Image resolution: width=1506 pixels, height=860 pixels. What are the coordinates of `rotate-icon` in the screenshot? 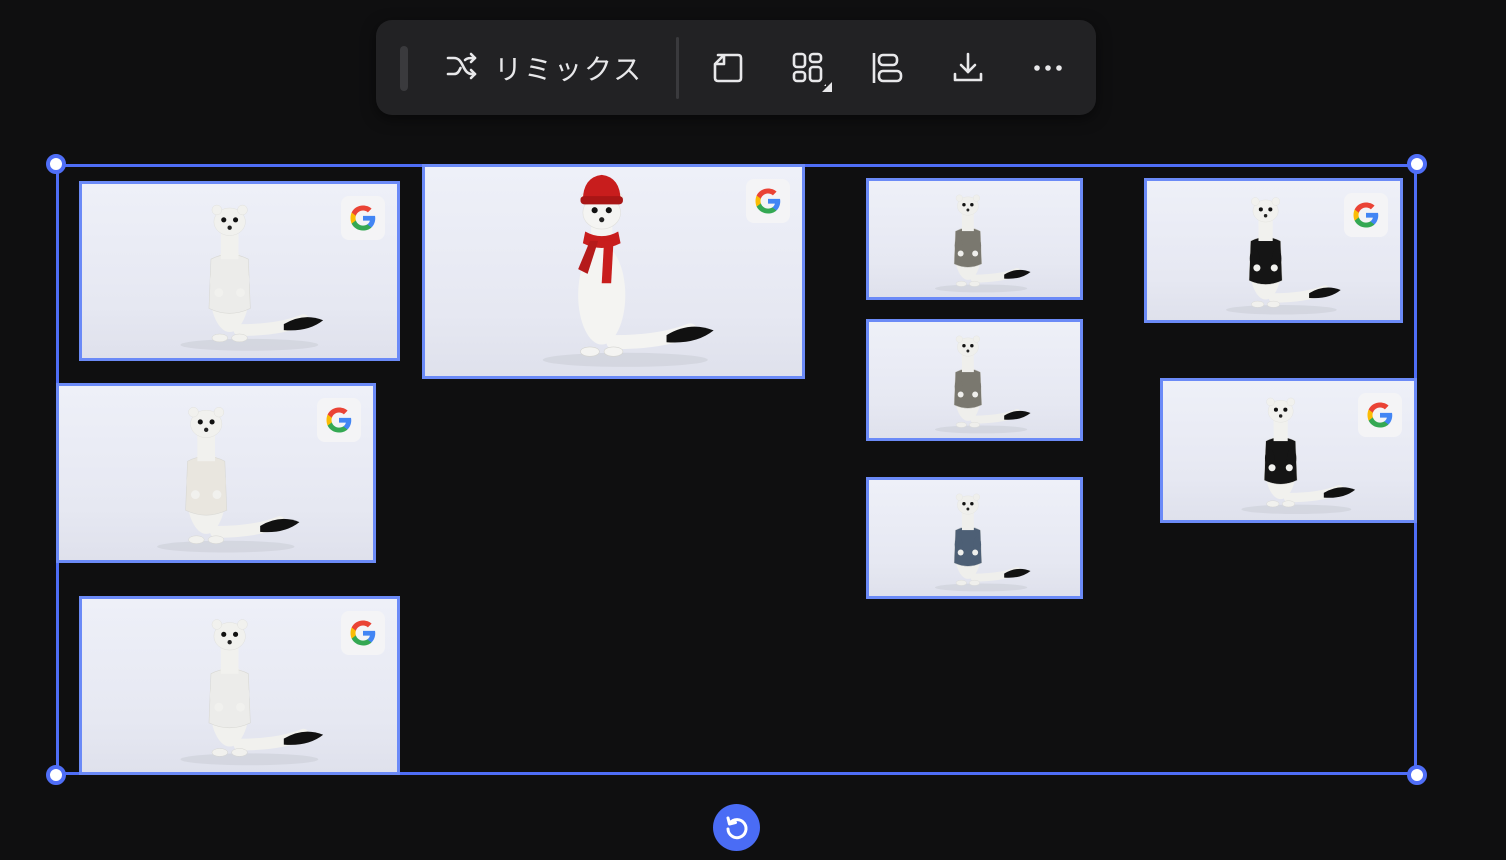 It's located at (736, 827).